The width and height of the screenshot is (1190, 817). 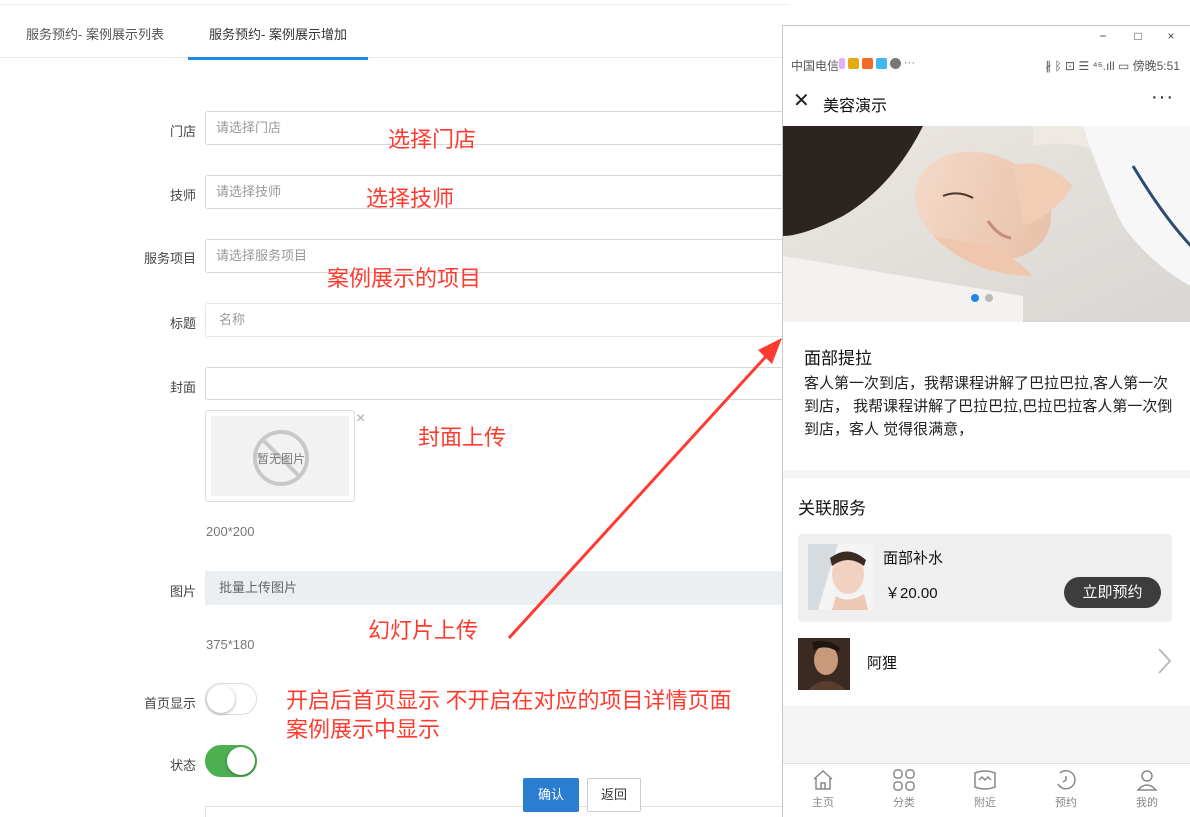 I want to click on no-image-text: 暂无图片, so click(x=281, y=459).